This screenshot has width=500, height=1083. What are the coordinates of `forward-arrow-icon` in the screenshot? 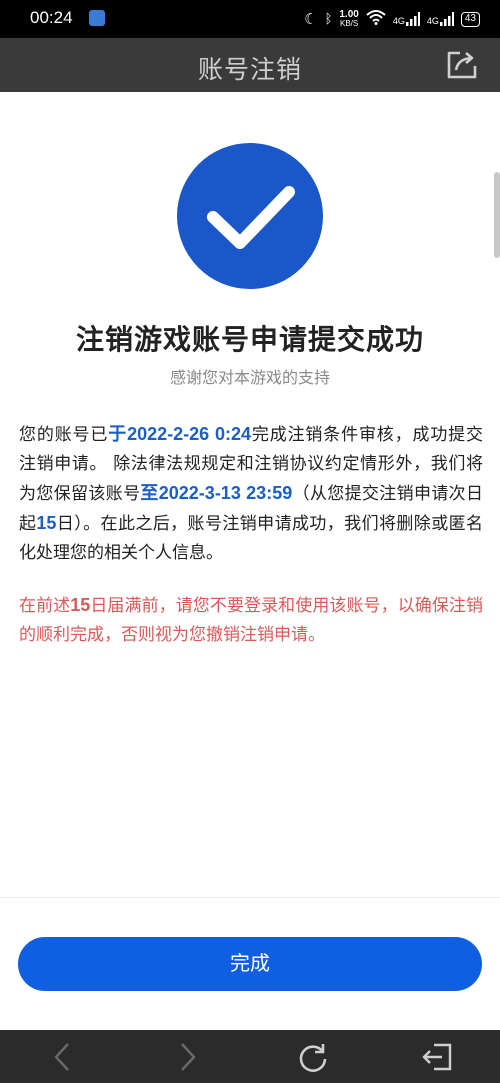 It's located at (188, 1057).